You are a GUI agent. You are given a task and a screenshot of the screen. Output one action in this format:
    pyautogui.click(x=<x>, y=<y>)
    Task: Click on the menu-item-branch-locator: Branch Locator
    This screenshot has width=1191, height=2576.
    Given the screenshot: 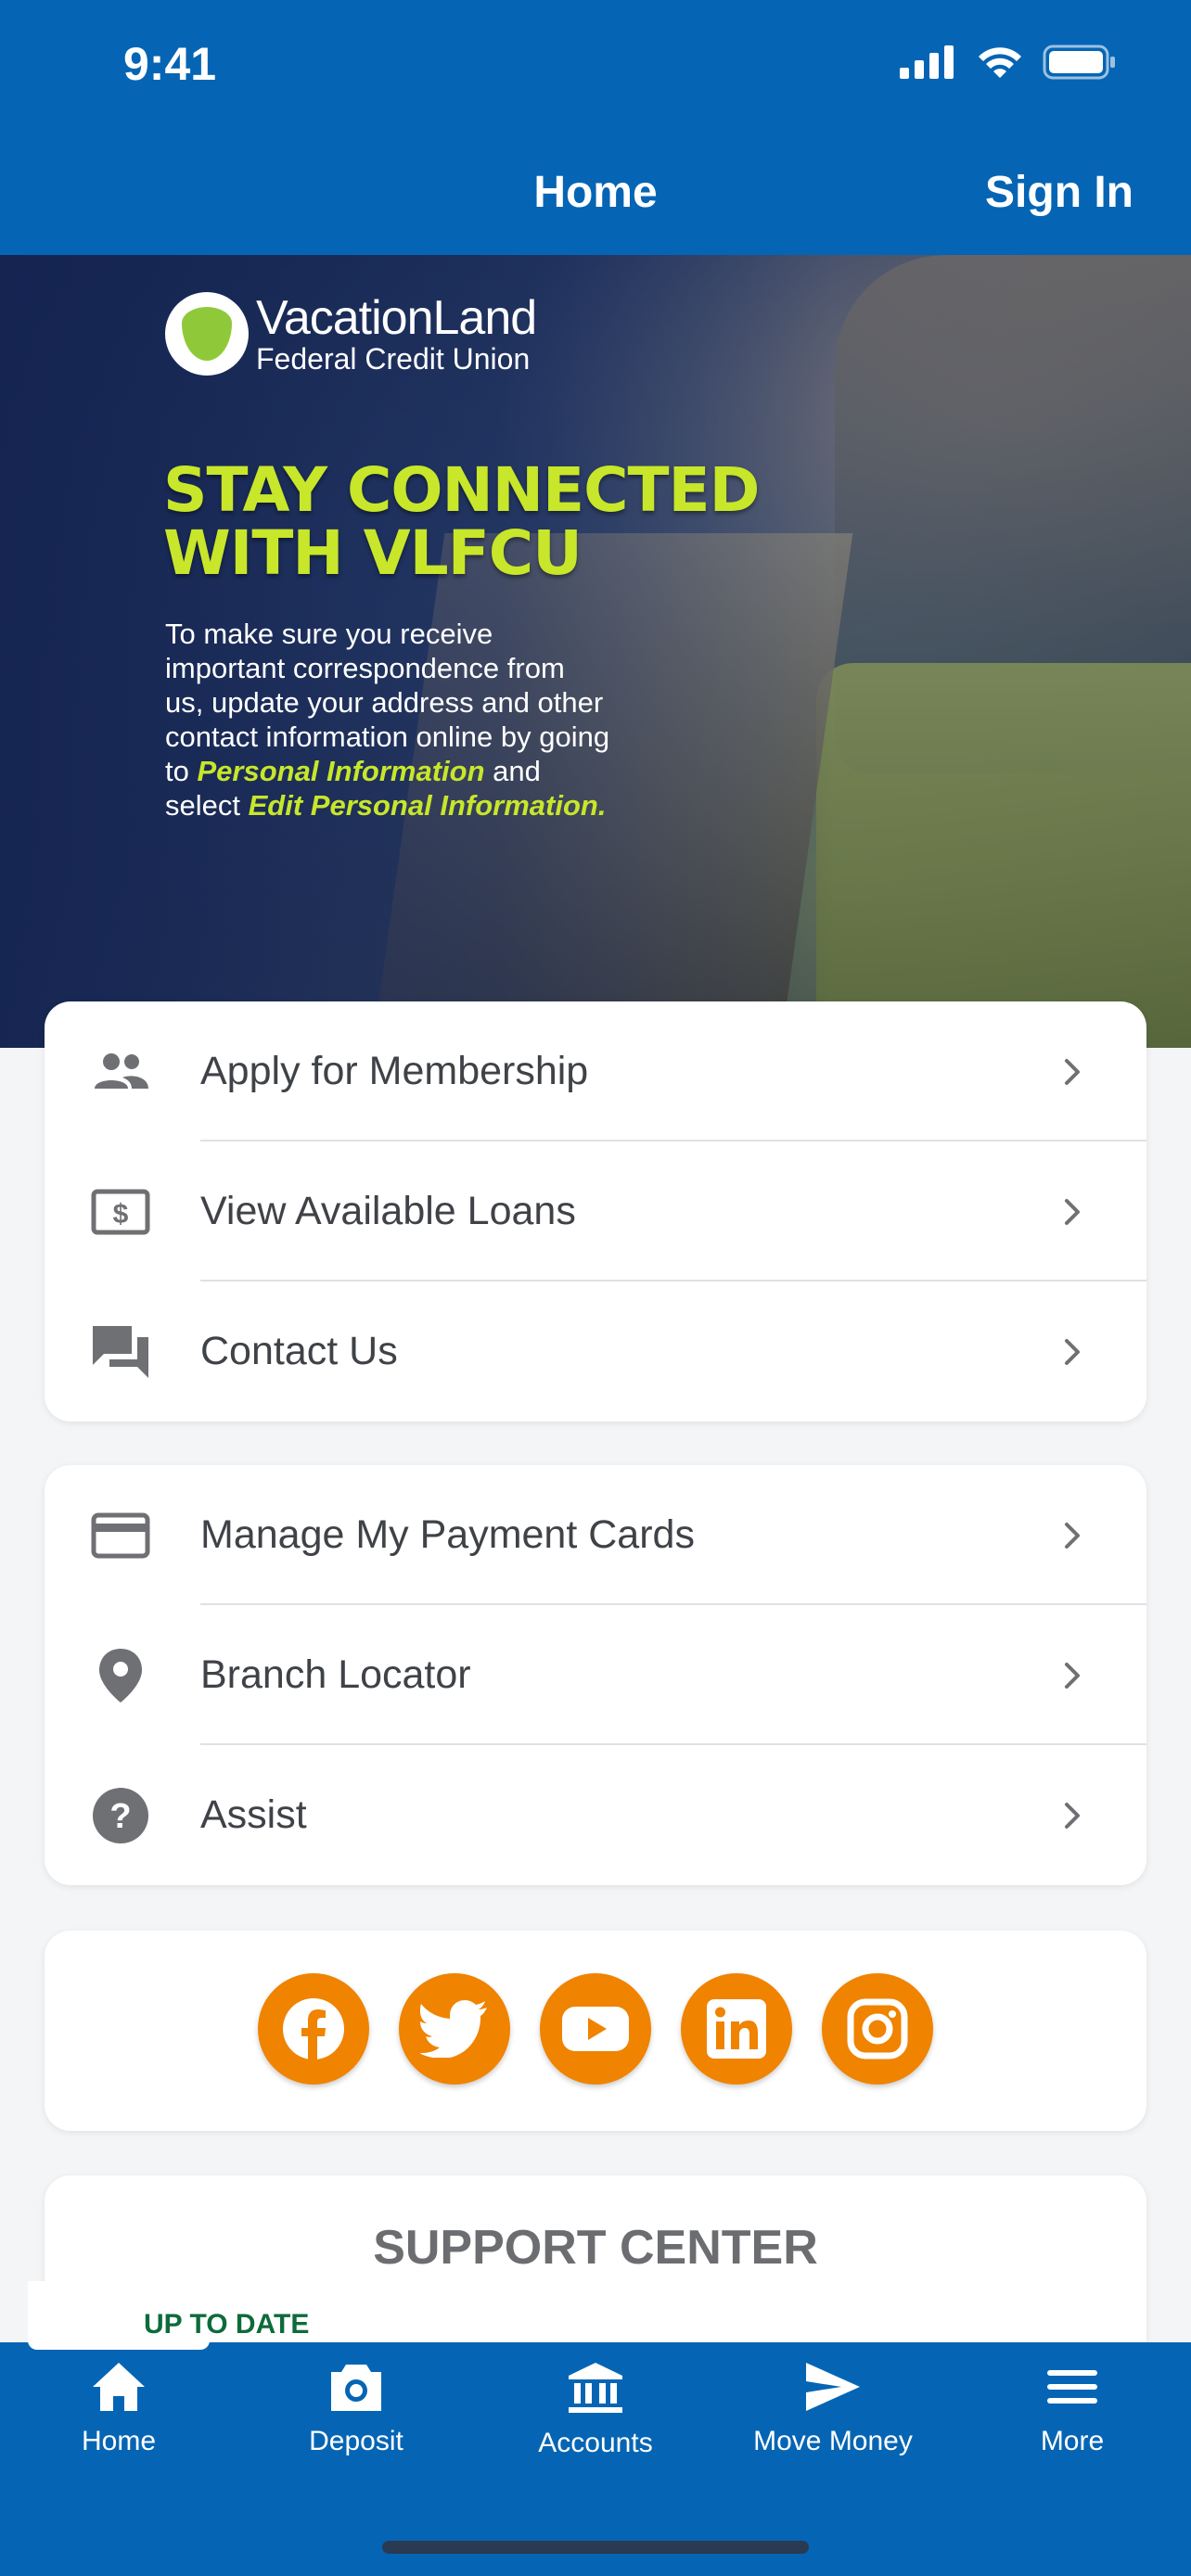 What is the action you would take?
    pyautogui.click(x=595, y=1675)
    